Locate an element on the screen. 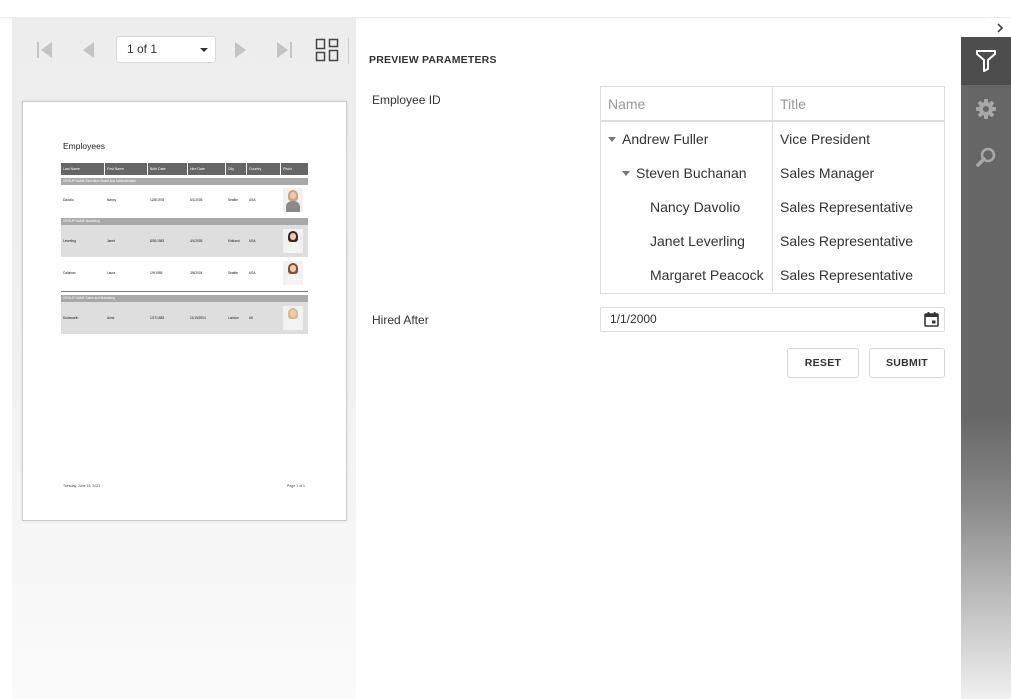  report-cell: 8/30/1983 is located at coordinates (157, 241).